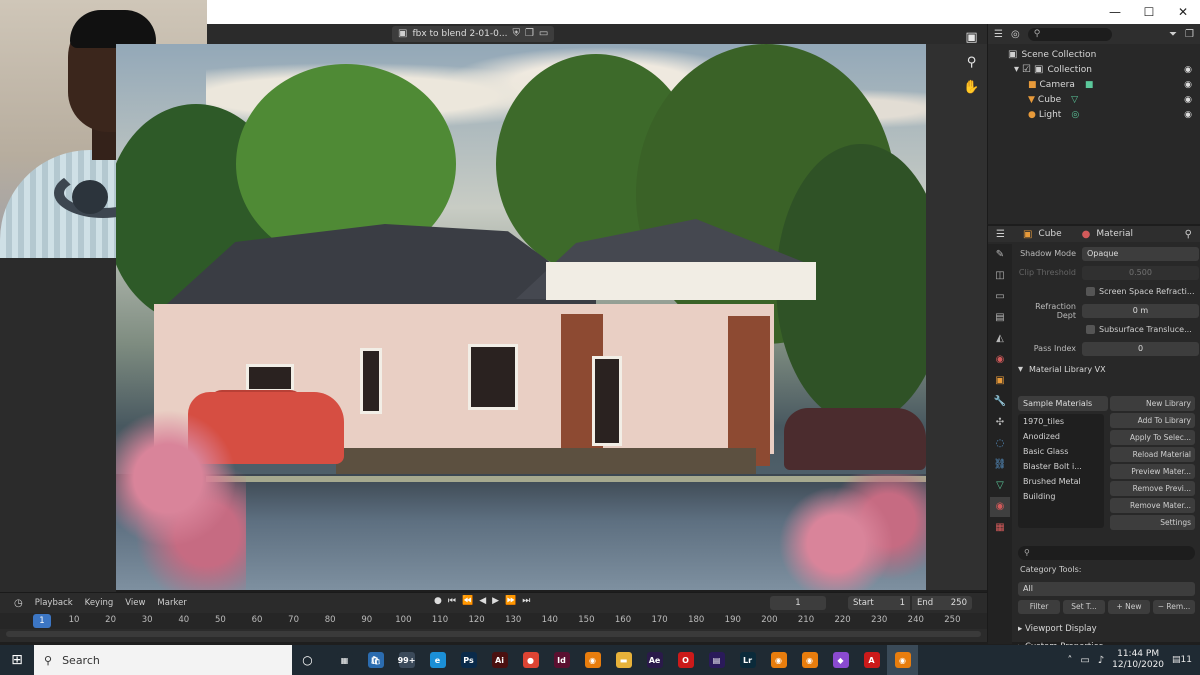  I want to click on material-search-input: ⚲, so click(1106, 553).